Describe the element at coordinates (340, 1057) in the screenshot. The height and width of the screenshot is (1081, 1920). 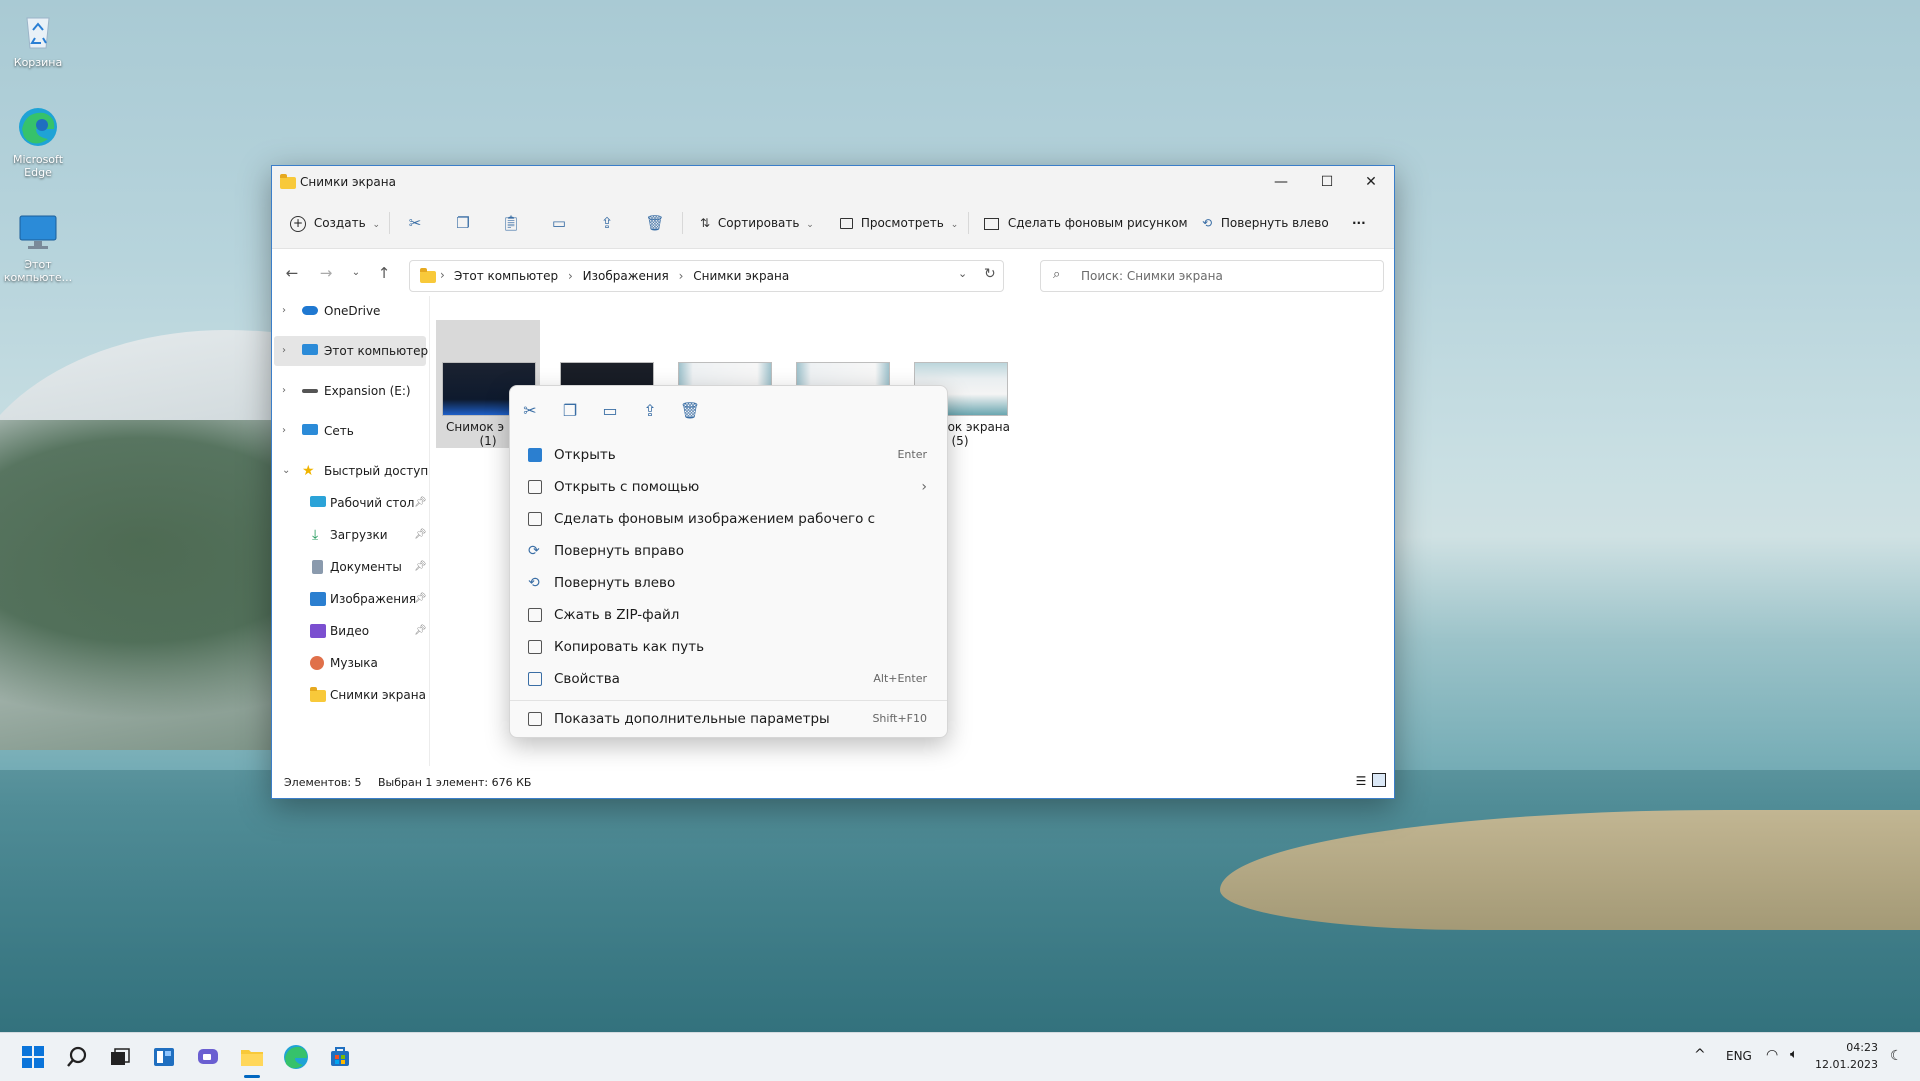
I see `store-taskbar-button` at that location.